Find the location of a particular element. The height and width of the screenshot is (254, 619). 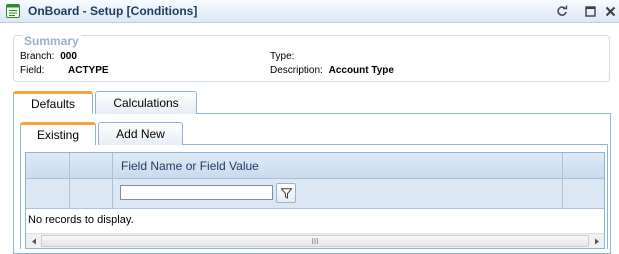

type-row: Type: is located at coordinates (282, 56).